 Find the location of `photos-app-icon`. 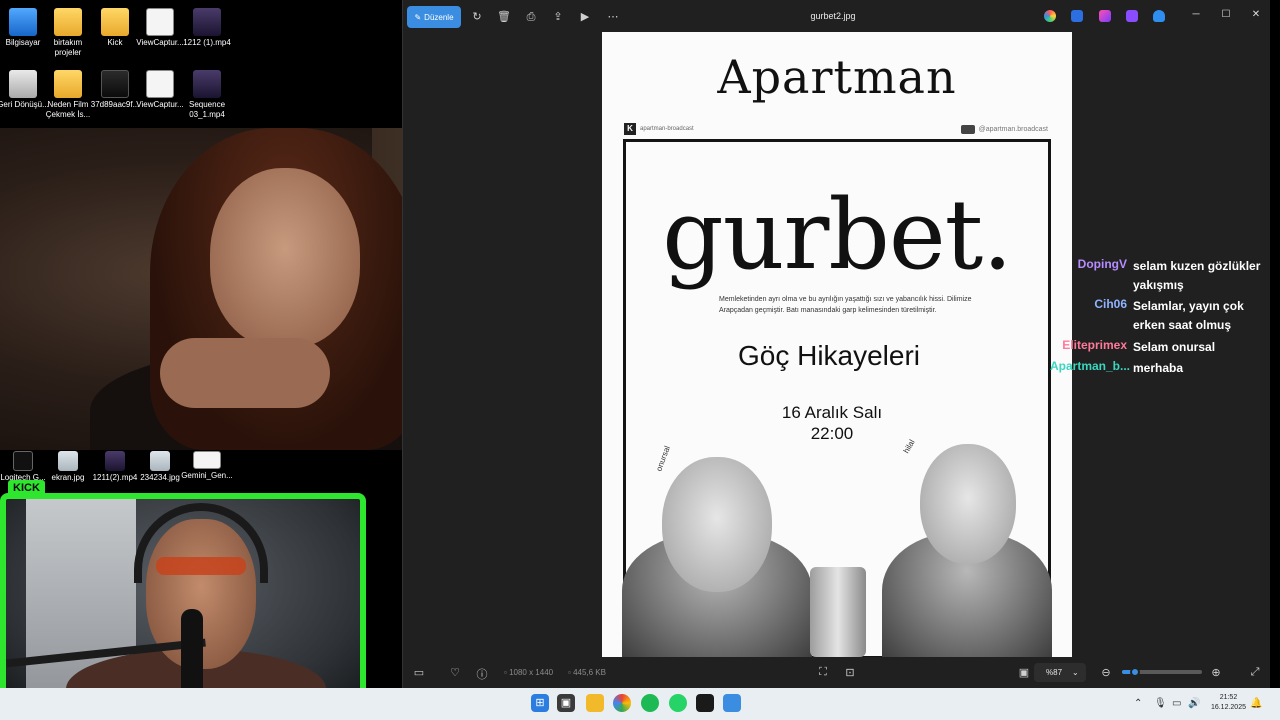

photos-app-icon is located at coordinates (732, 703).